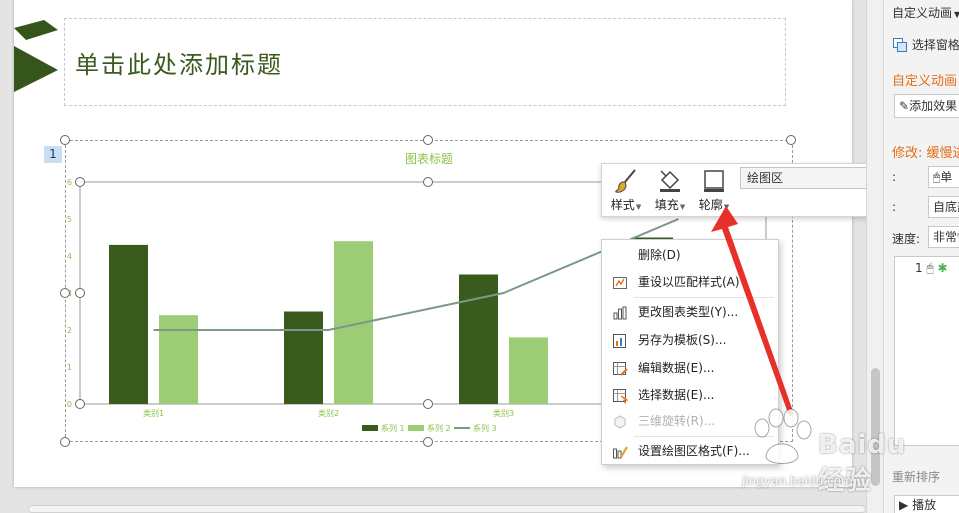  I want to click on add-effect-label: 添加效果, so click(933, 106).